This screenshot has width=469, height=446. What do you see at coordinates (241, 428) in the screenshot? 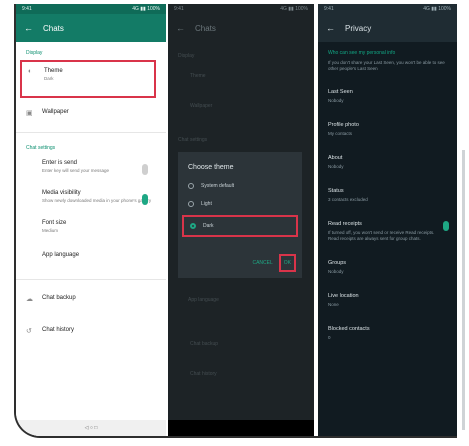
I see `navigation-bar` at bounding box center [241, 428].